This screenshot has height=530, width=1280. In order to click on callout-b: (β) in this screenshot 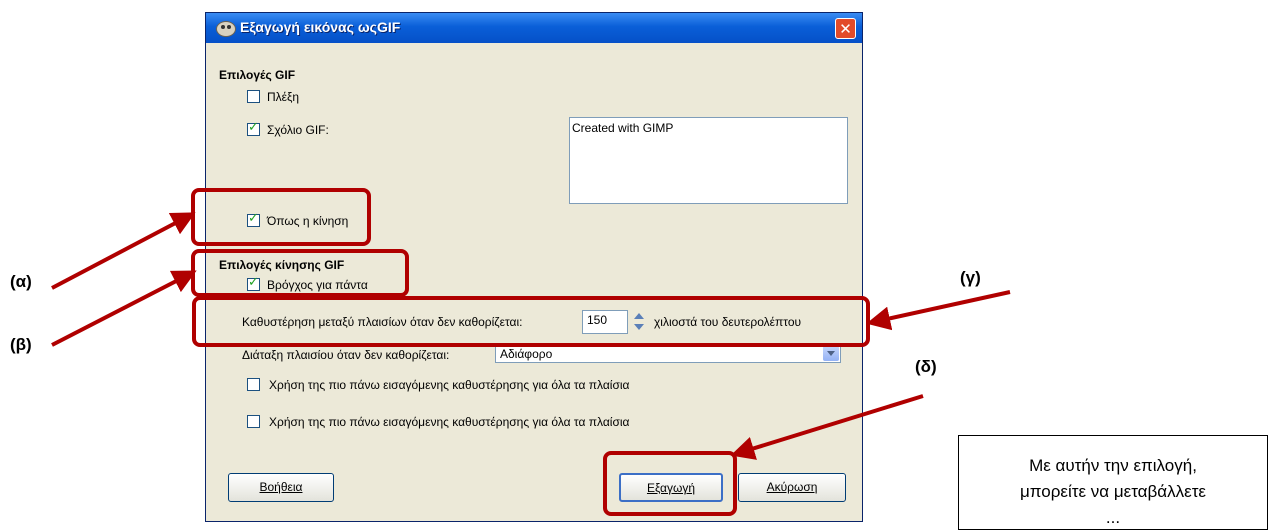, I will do `click(21, 344)`.